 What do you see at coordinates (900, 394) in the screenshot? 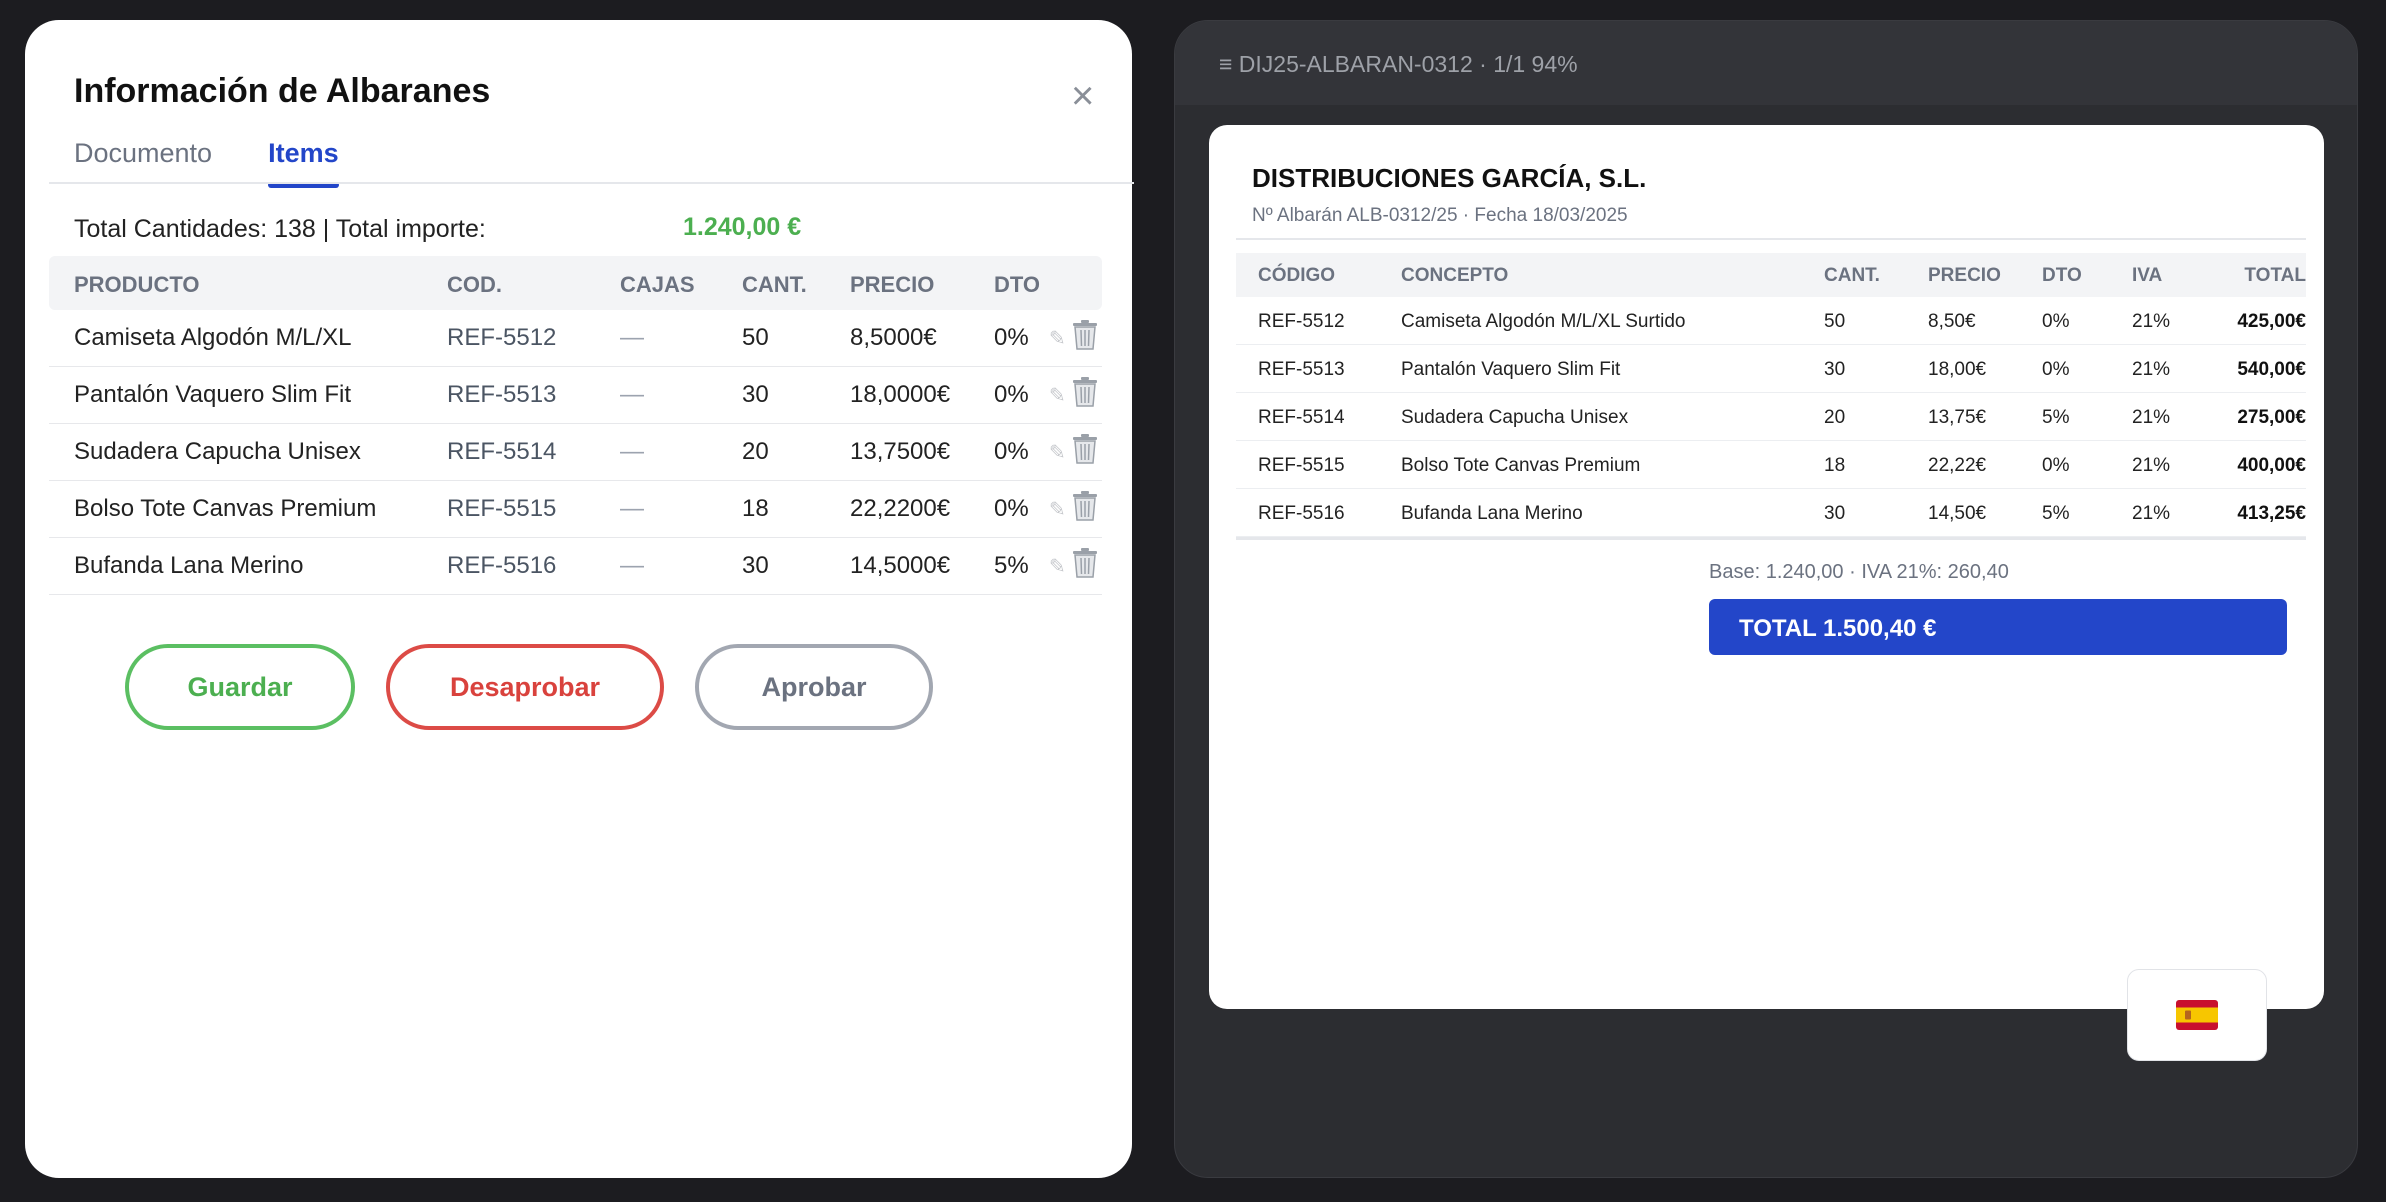
I see `price-value: 18,0000€` at bounding box center [900, 394].